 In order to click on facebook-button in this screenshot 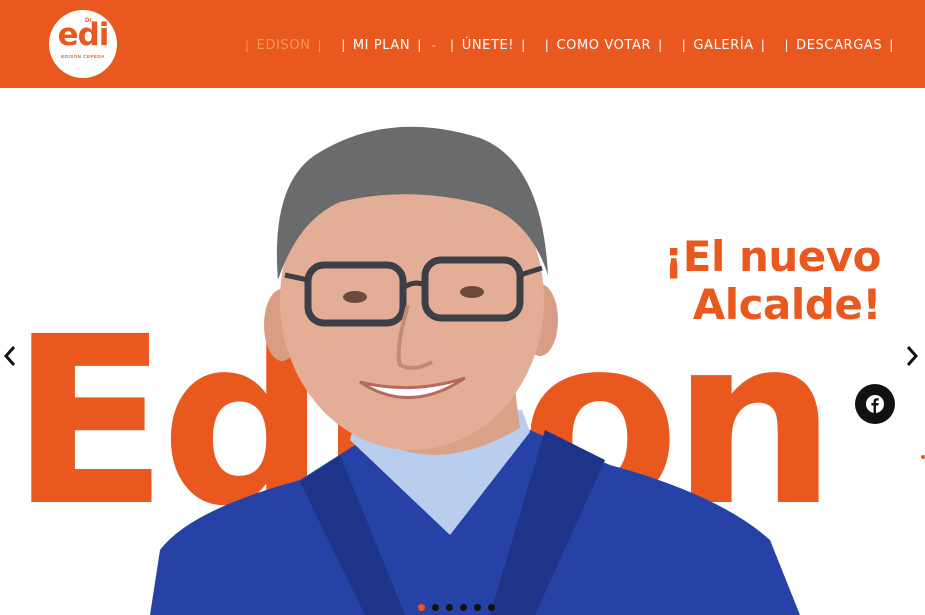, I will do `click(875, 404)`.